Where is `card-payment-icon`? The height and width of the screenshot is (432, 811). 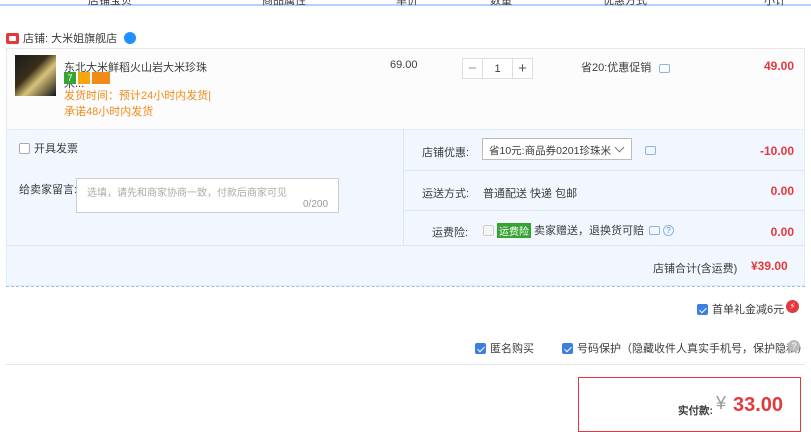
card-payment-icon is located at coordinates (101, 78).